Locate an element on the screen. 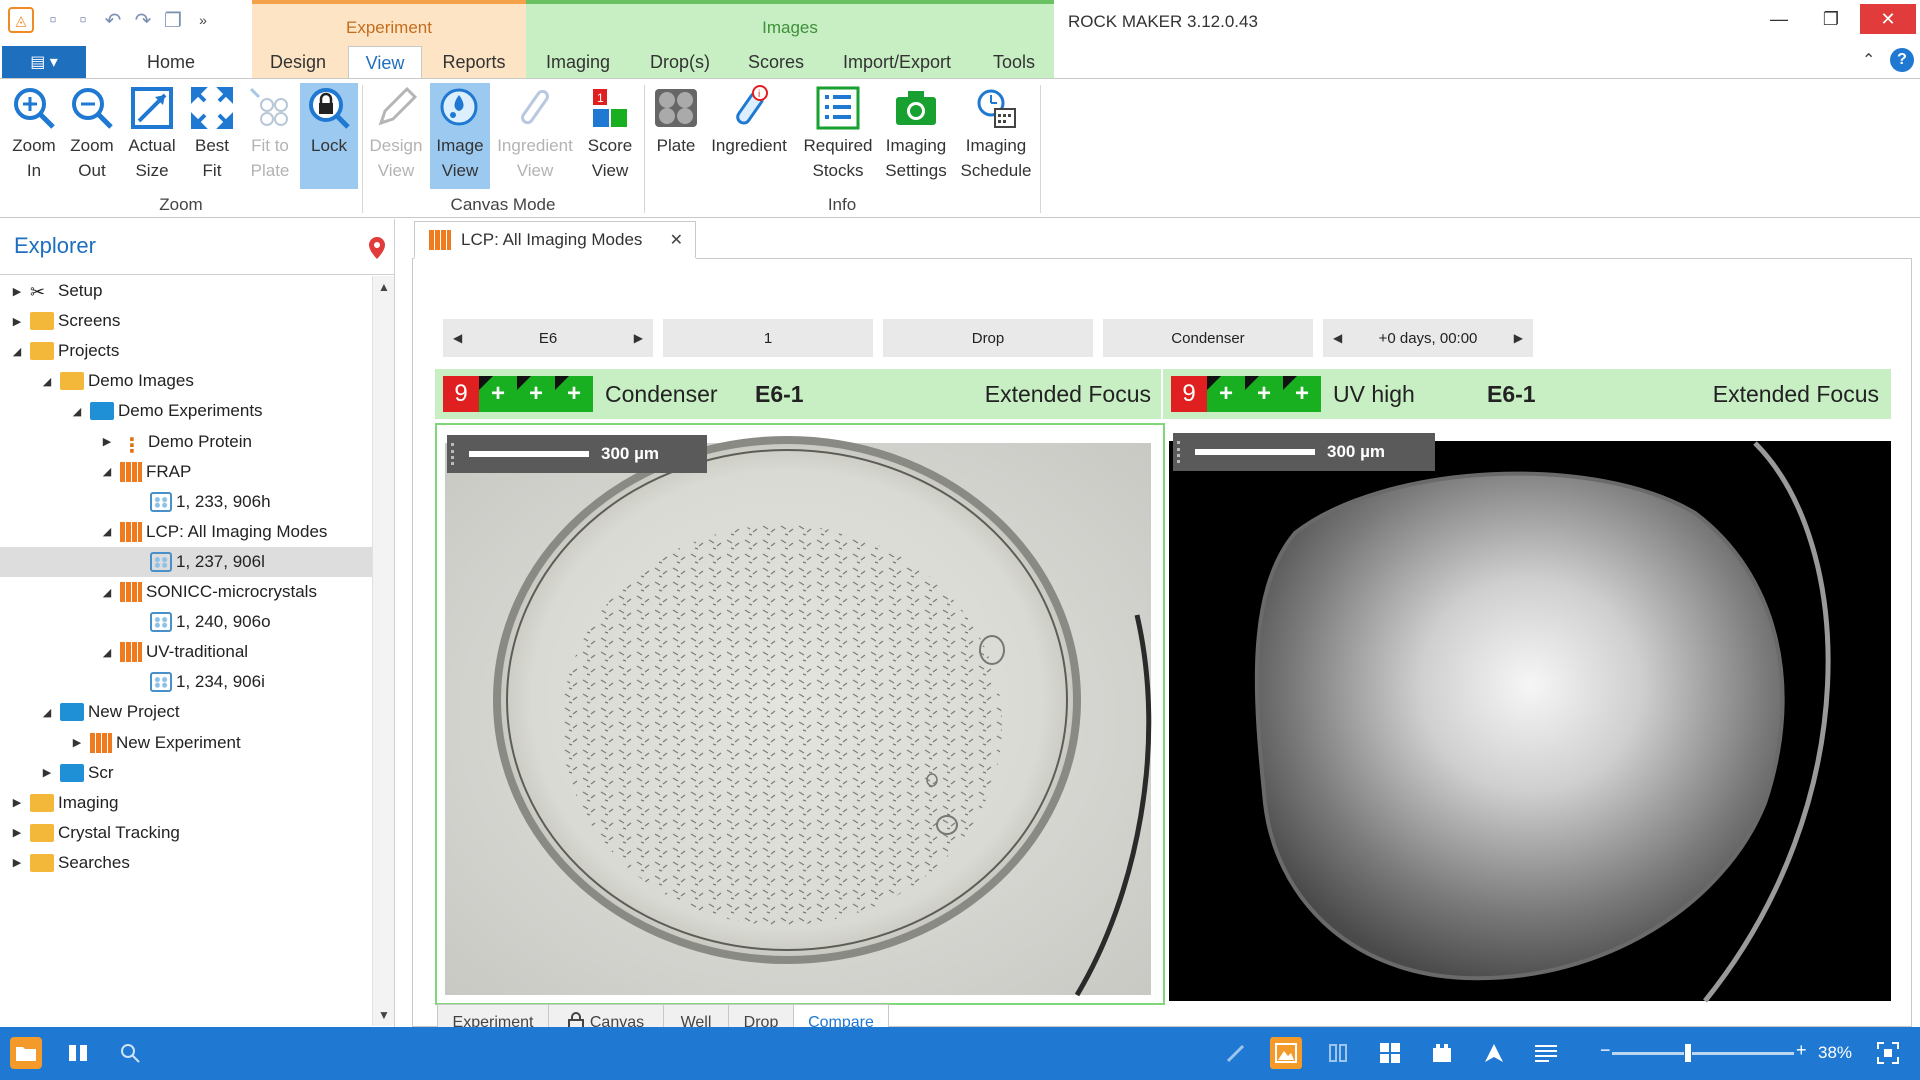  tree-item: ◢ New Project is located at coordinates (186, 712).